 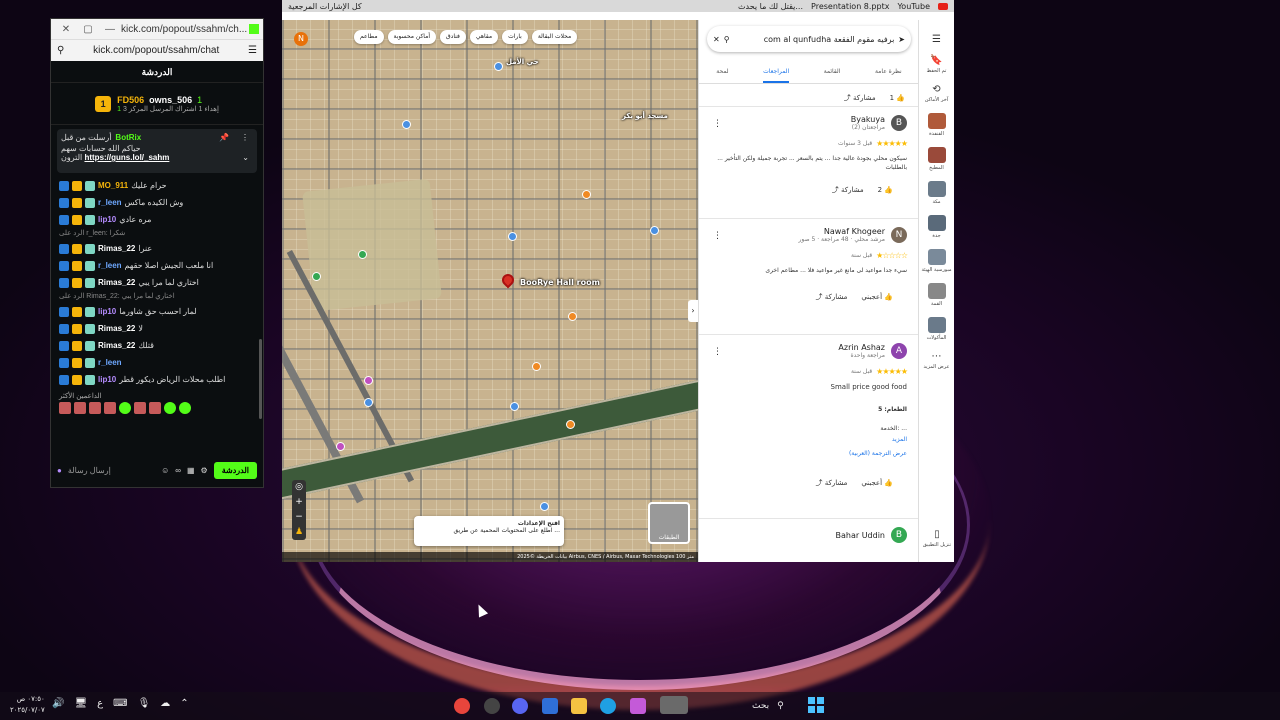 I want to click on zoom-in-button: +, so click(x=299, y=502).